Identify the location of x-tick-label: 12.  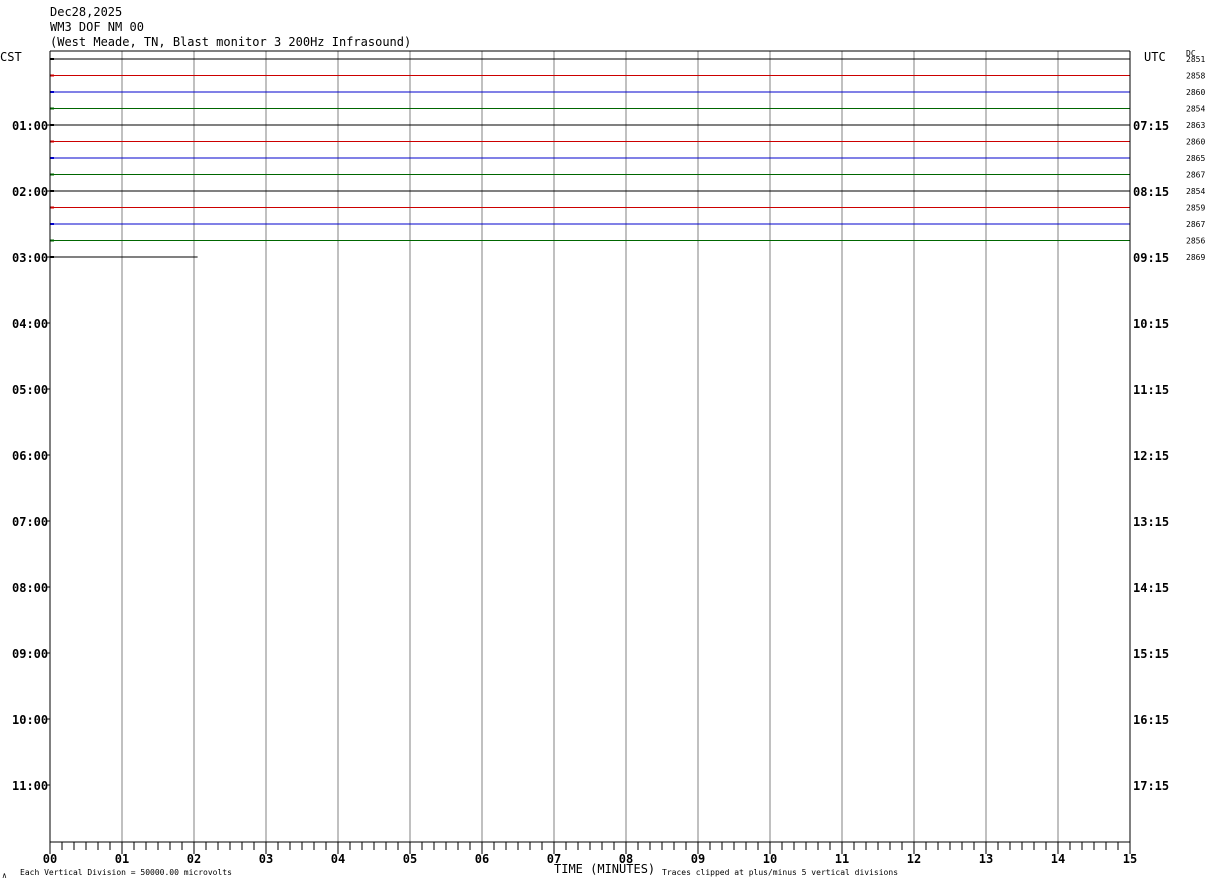
(914, 859).